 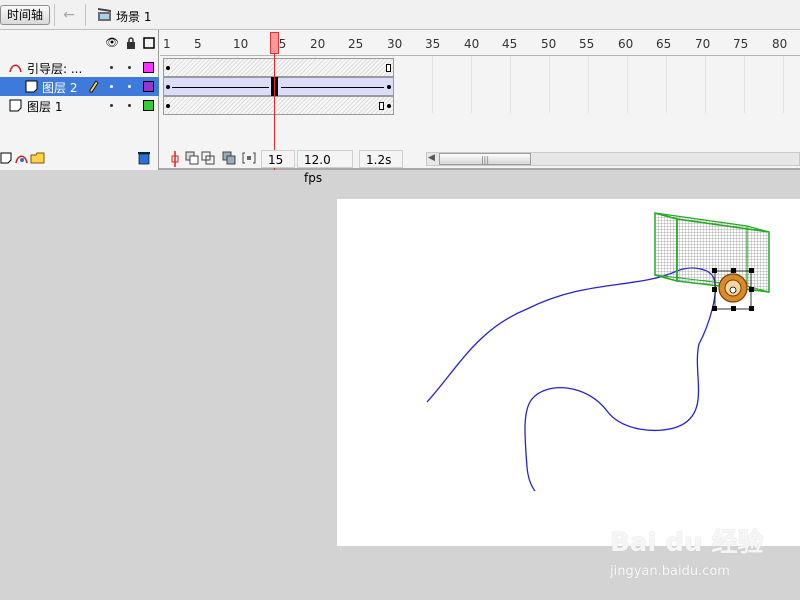 I want to click on ruler-label: 50, so click(x=549, y=44).